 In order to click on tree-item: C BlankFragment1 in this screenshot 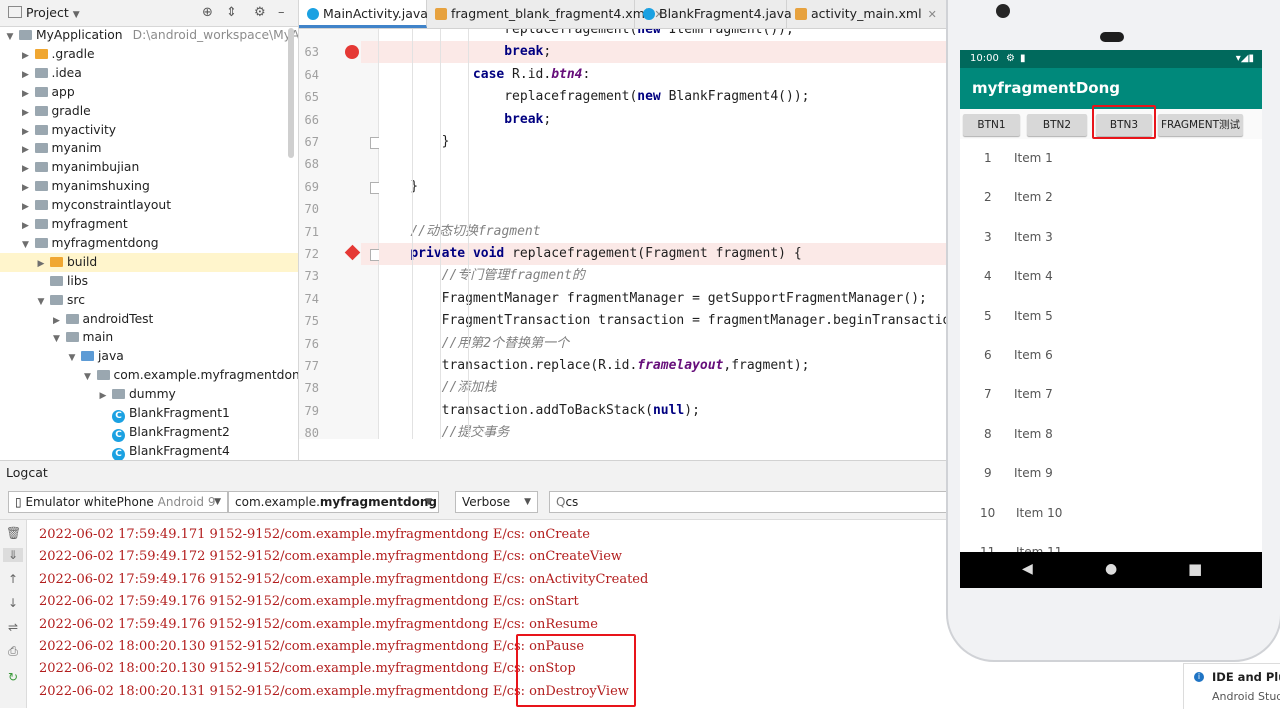, I will do `click(149, 413)`.